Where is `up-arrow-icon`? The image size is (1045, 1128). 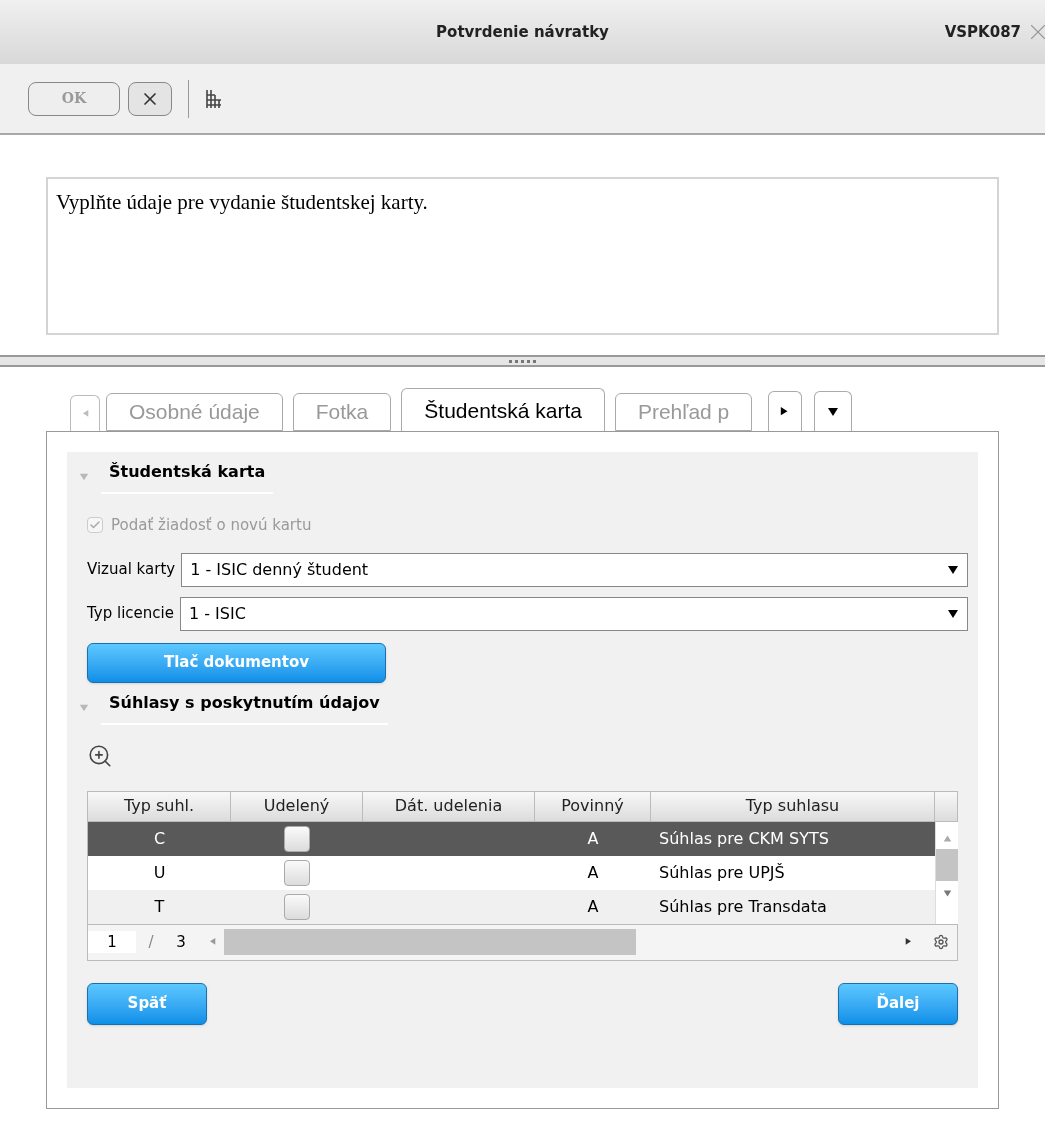 up-arrow-icon is located at coordinates (947, 838).